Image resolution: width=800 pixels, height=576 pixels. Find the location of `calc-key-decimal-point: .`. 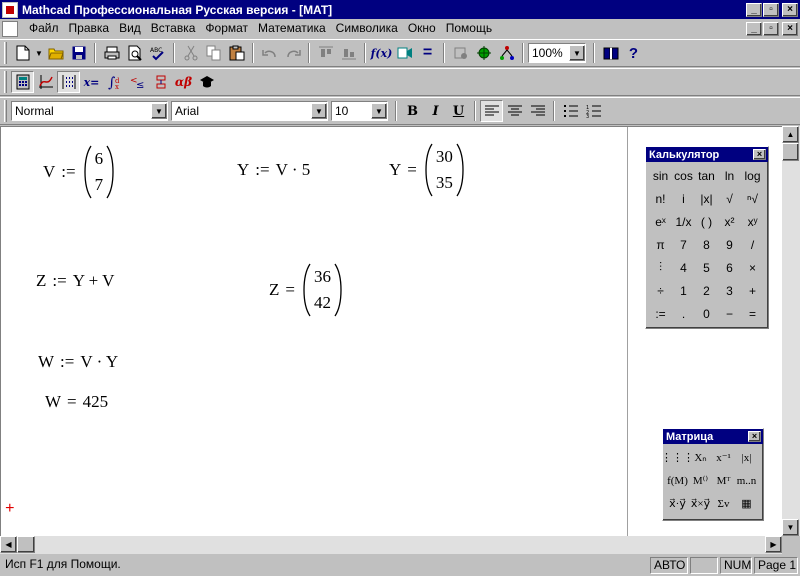

calc-key-decimal-point: . is located at coordinates (683, 313).